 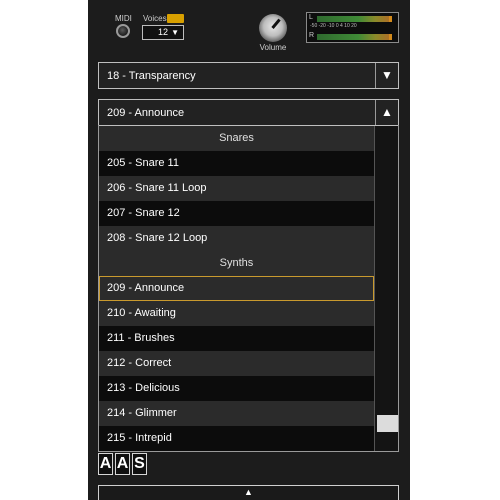 What do you see at coordinates (236, 163) in the screenshot?
I see `list-item: 205 - Snare 11` at bounding box center [236, 163].